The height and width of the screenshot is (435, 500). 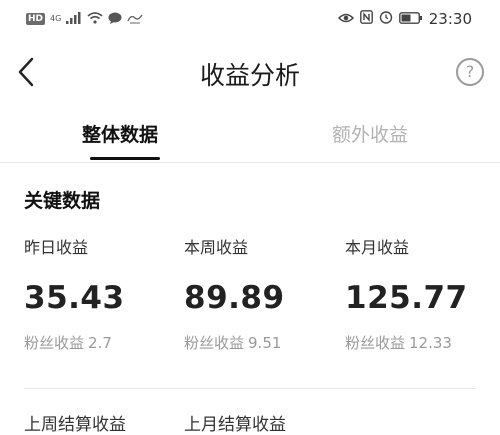 I want to click on metric-label: 本月收益, so click(x=377, y=247).